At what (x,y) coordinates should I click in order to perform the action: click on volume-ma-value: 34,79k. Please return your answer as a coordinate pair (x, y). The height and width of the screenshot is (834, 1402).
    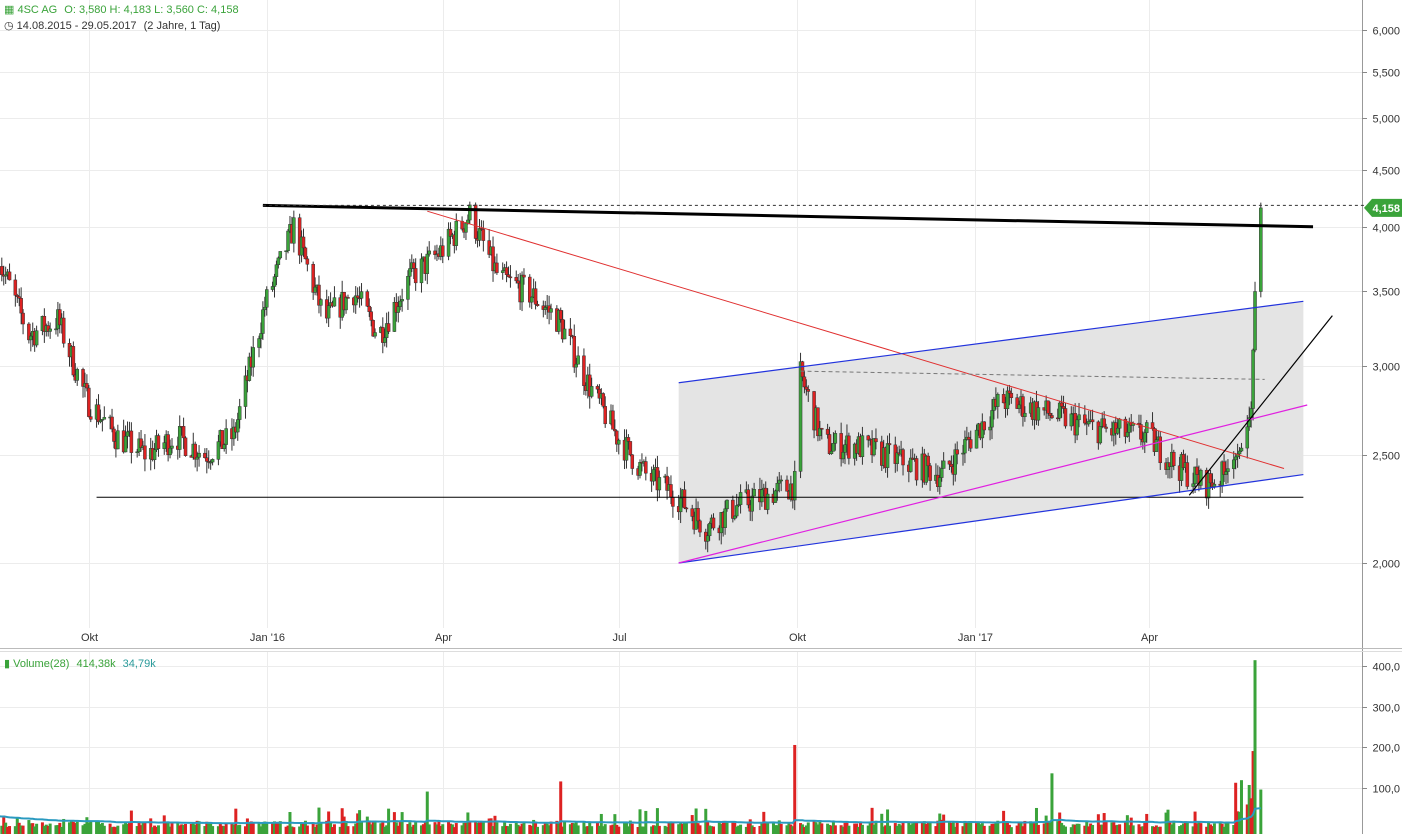
    Looking at the image, I should click on (139, 664).